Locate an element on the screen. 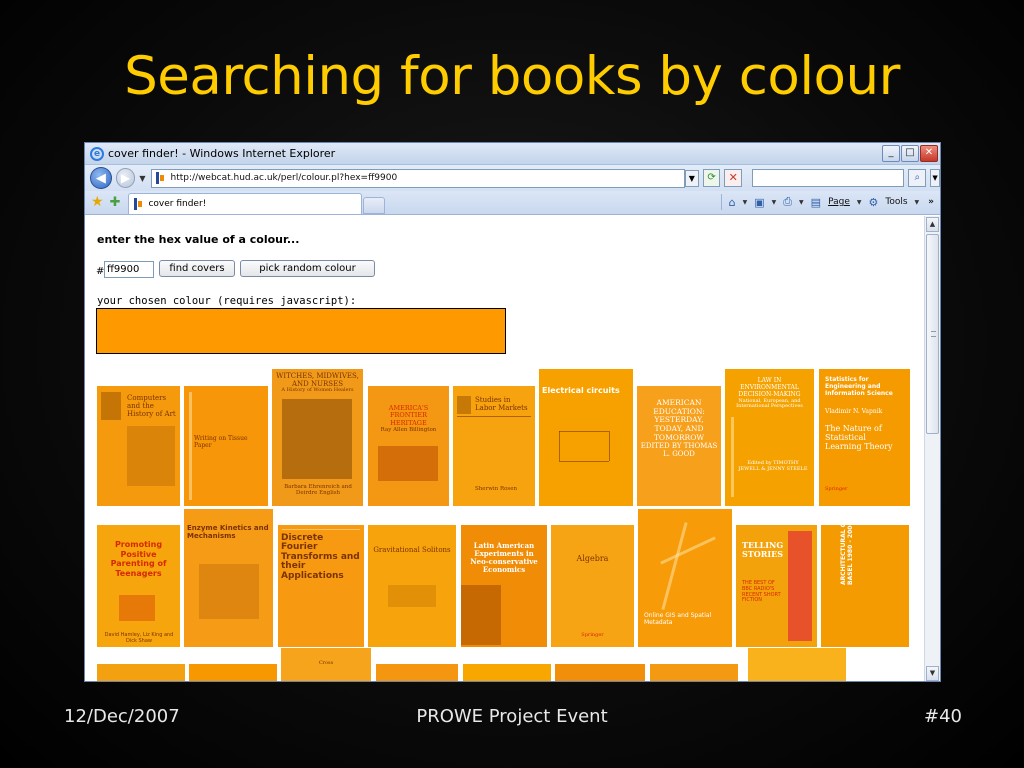  book-cover: Writing on Tissue Paper is located at coordinates (226, 446).